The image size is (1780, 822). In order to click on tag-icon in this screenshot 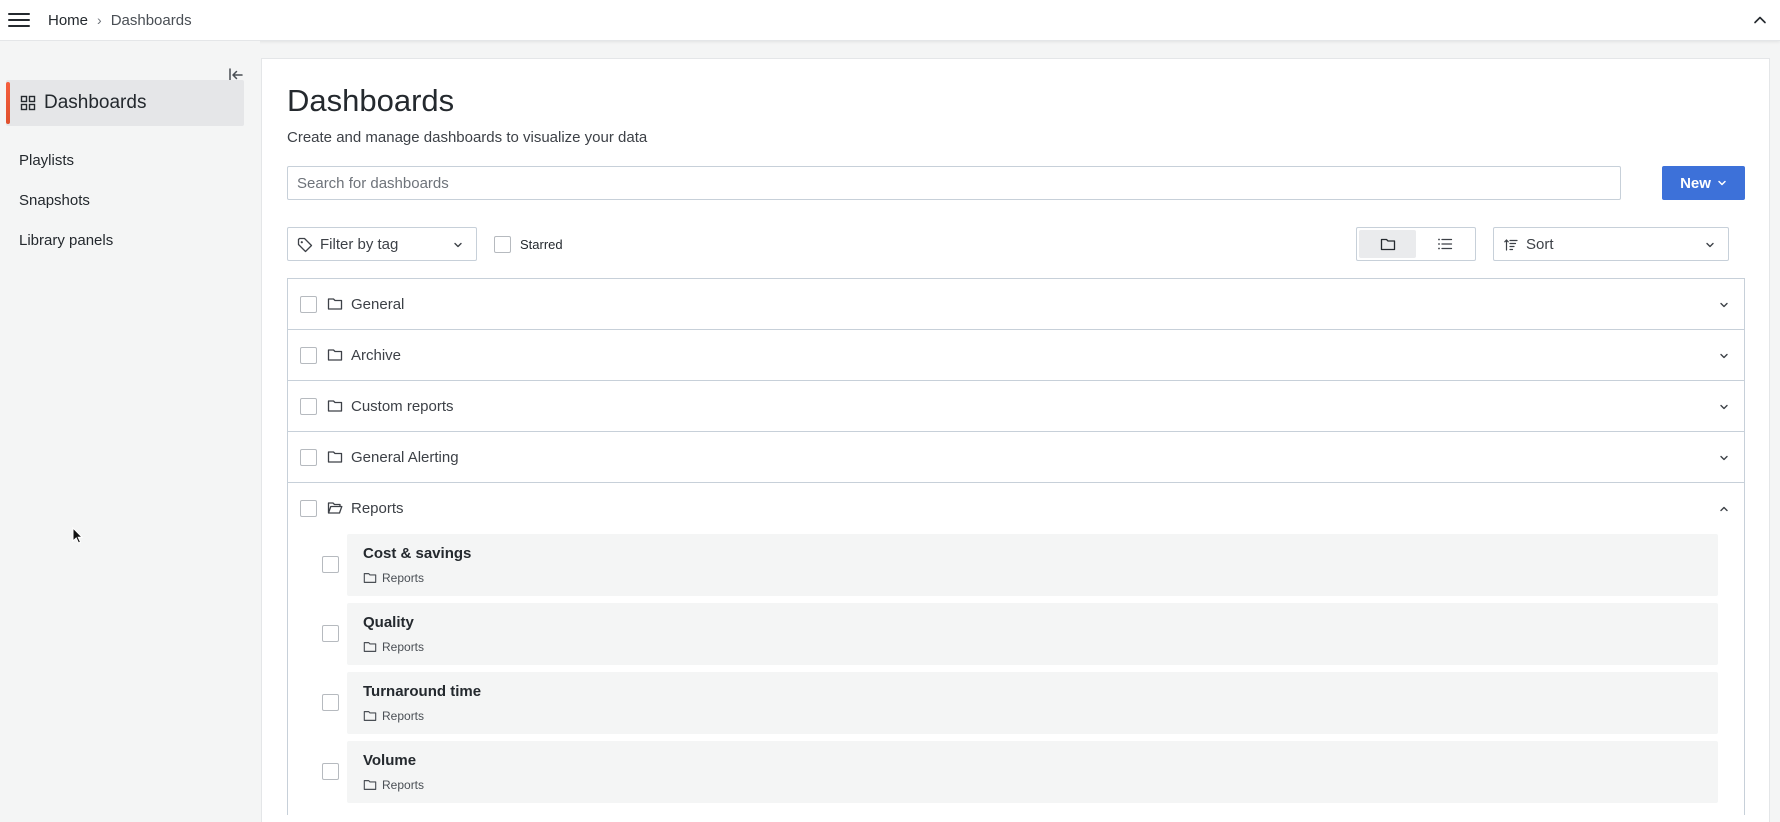, I will do `click(305, 245)`.